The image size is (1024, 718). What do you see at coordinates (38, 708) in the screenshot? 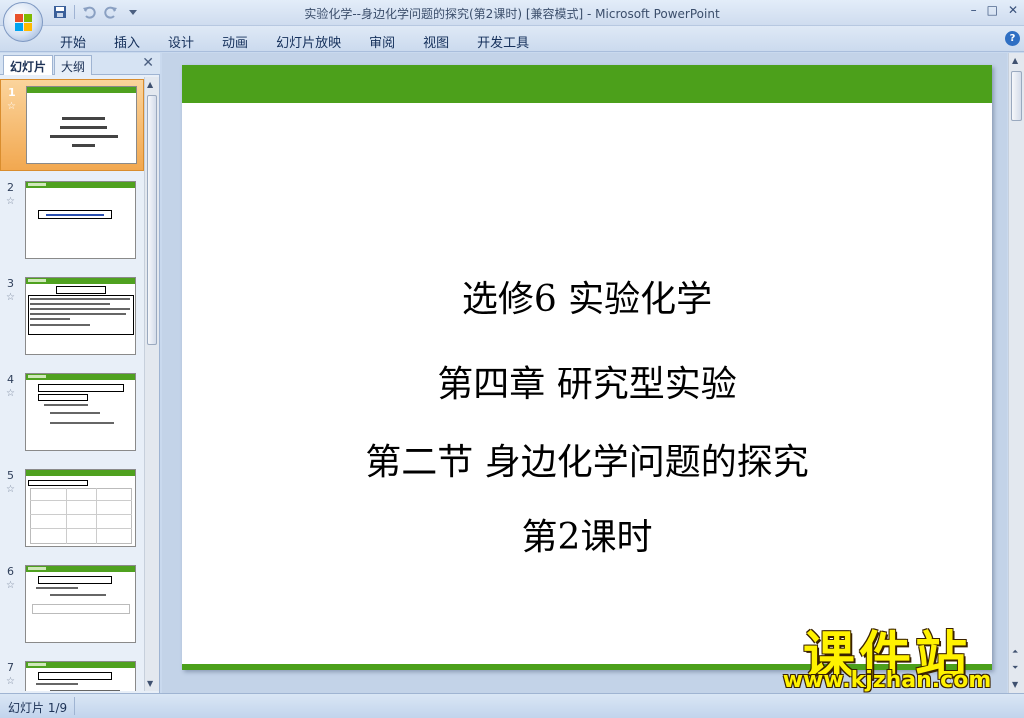
I see `slide-counter: 幻灯片 1/9` at bounding box center [38, 708].